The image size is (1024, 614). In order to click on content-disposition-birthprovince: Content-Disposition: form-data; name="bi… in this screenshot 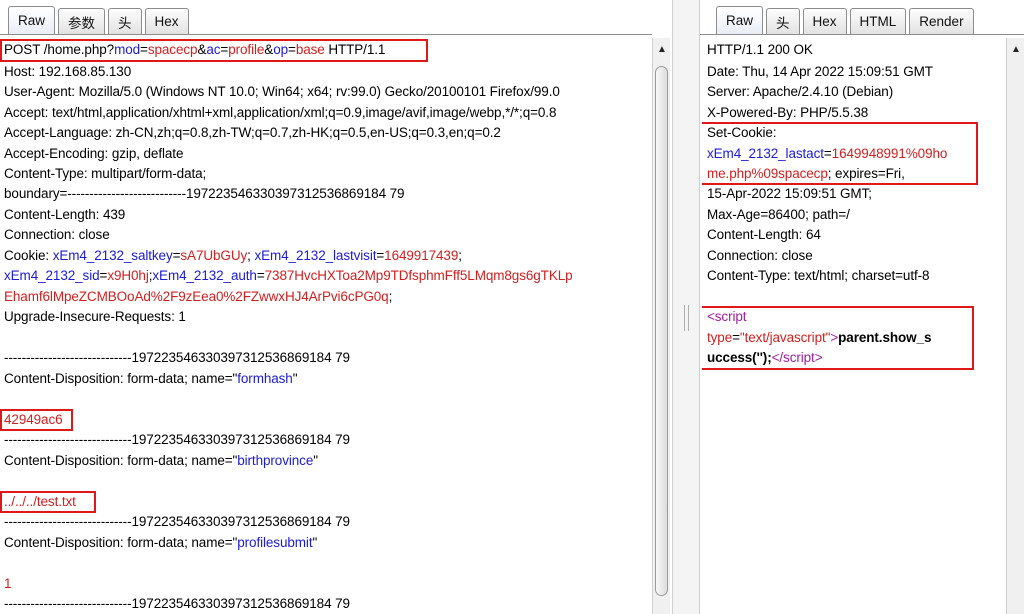, I will do `click(161, 460)`.